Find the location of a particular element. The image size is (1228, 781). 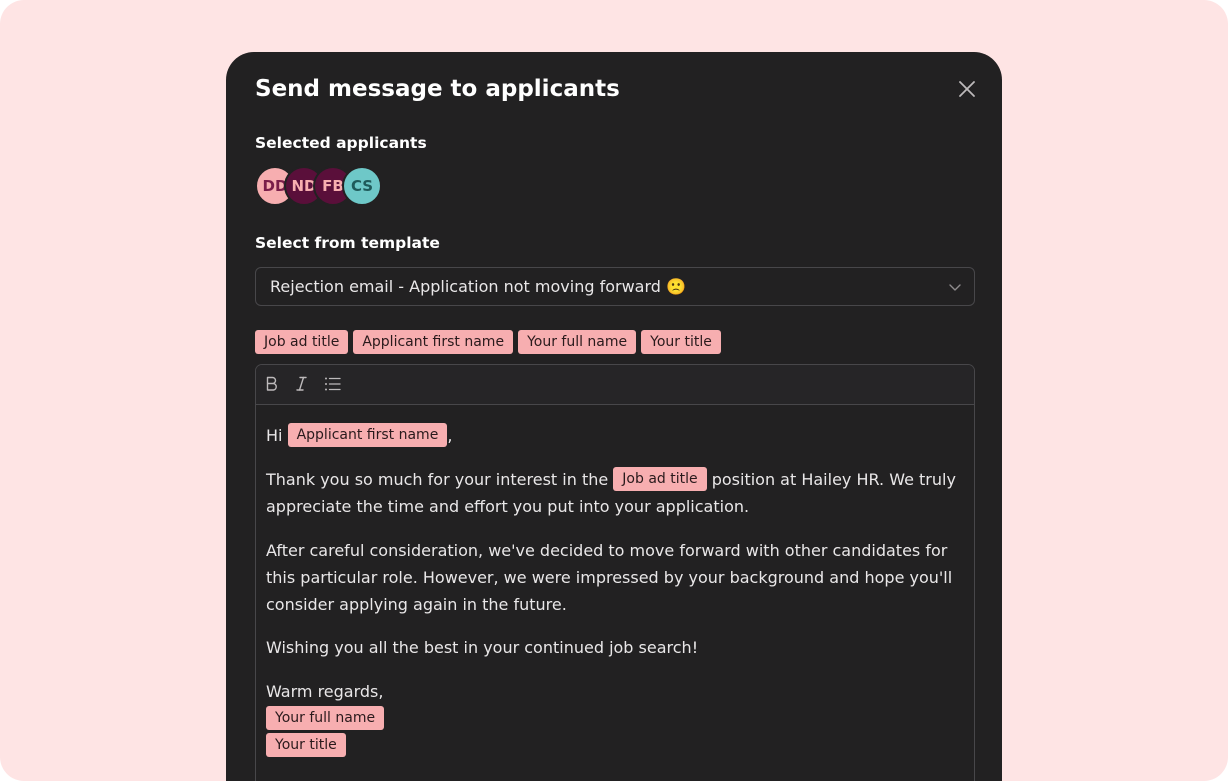

bold-icon is located at coordinates (271, 383).